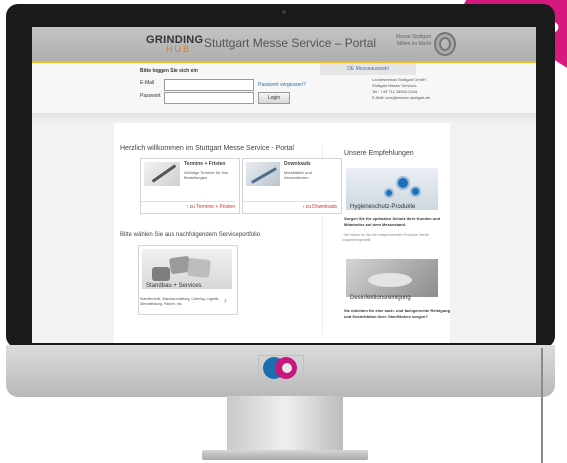 The image size is (567, 463). What do you see at coordinates (284, 12) in the screenshot?
I see `camera-dot` at bounding box center [284, 12].